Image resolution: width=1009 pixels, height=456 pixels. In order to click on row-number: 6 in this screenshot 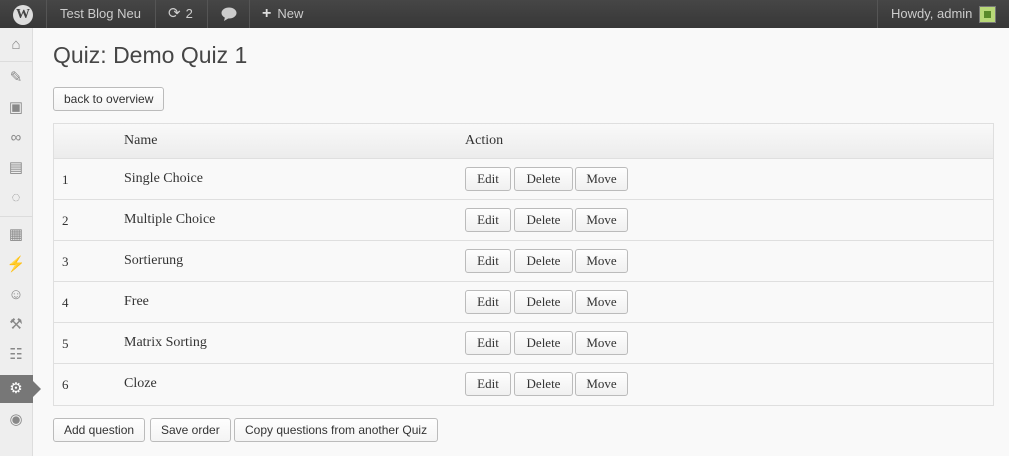, I will do `click(65, 384)`.